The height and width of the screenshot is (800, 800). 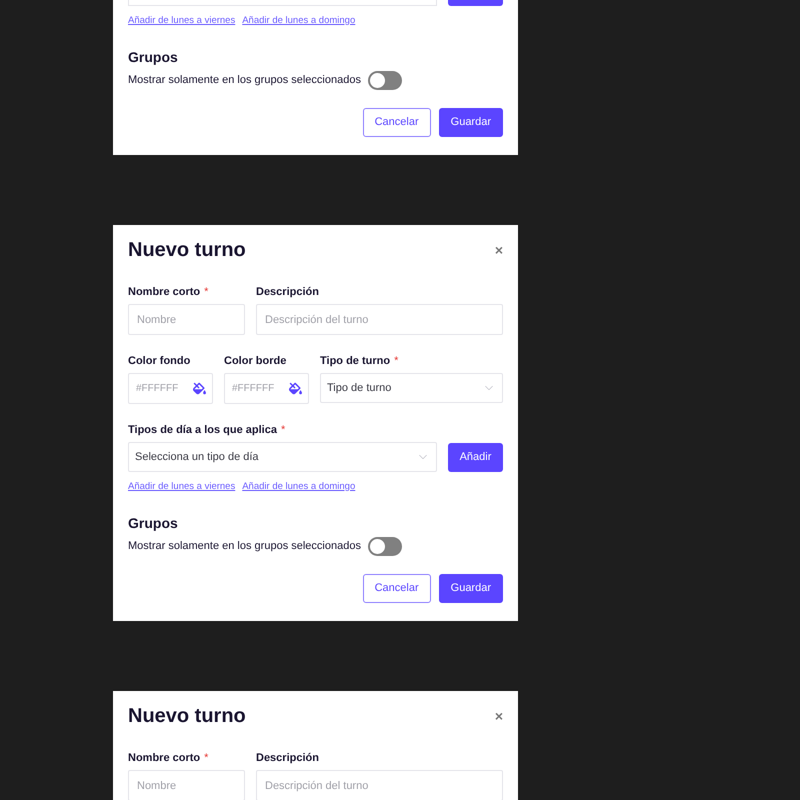 What do you see at coordinates (202, 430) in the screenshot?
I see `field-label: Tipos de día a los que aplica` at bounding box center [202, 430].